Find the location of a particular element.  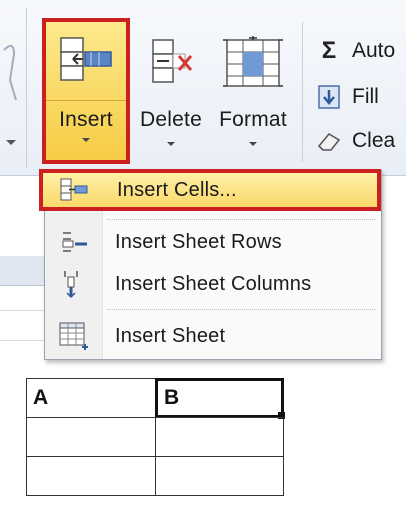

insert-rows-icon is located at coordinates (74, 242).